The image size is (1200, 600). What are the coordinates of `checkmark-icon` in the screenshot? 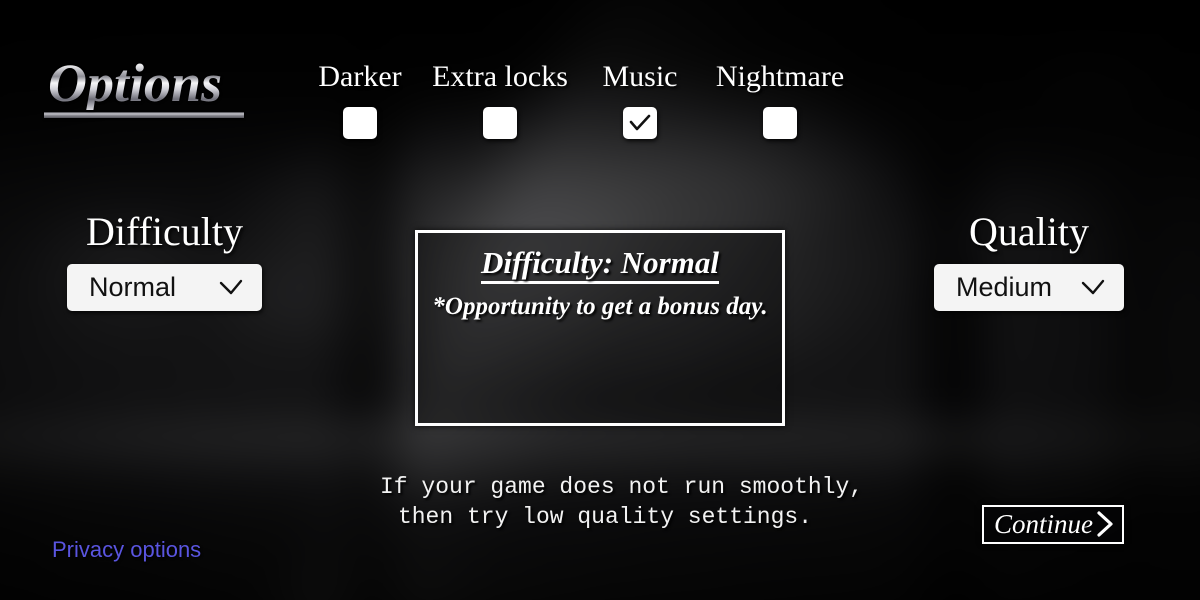 It's located at (640, 122).